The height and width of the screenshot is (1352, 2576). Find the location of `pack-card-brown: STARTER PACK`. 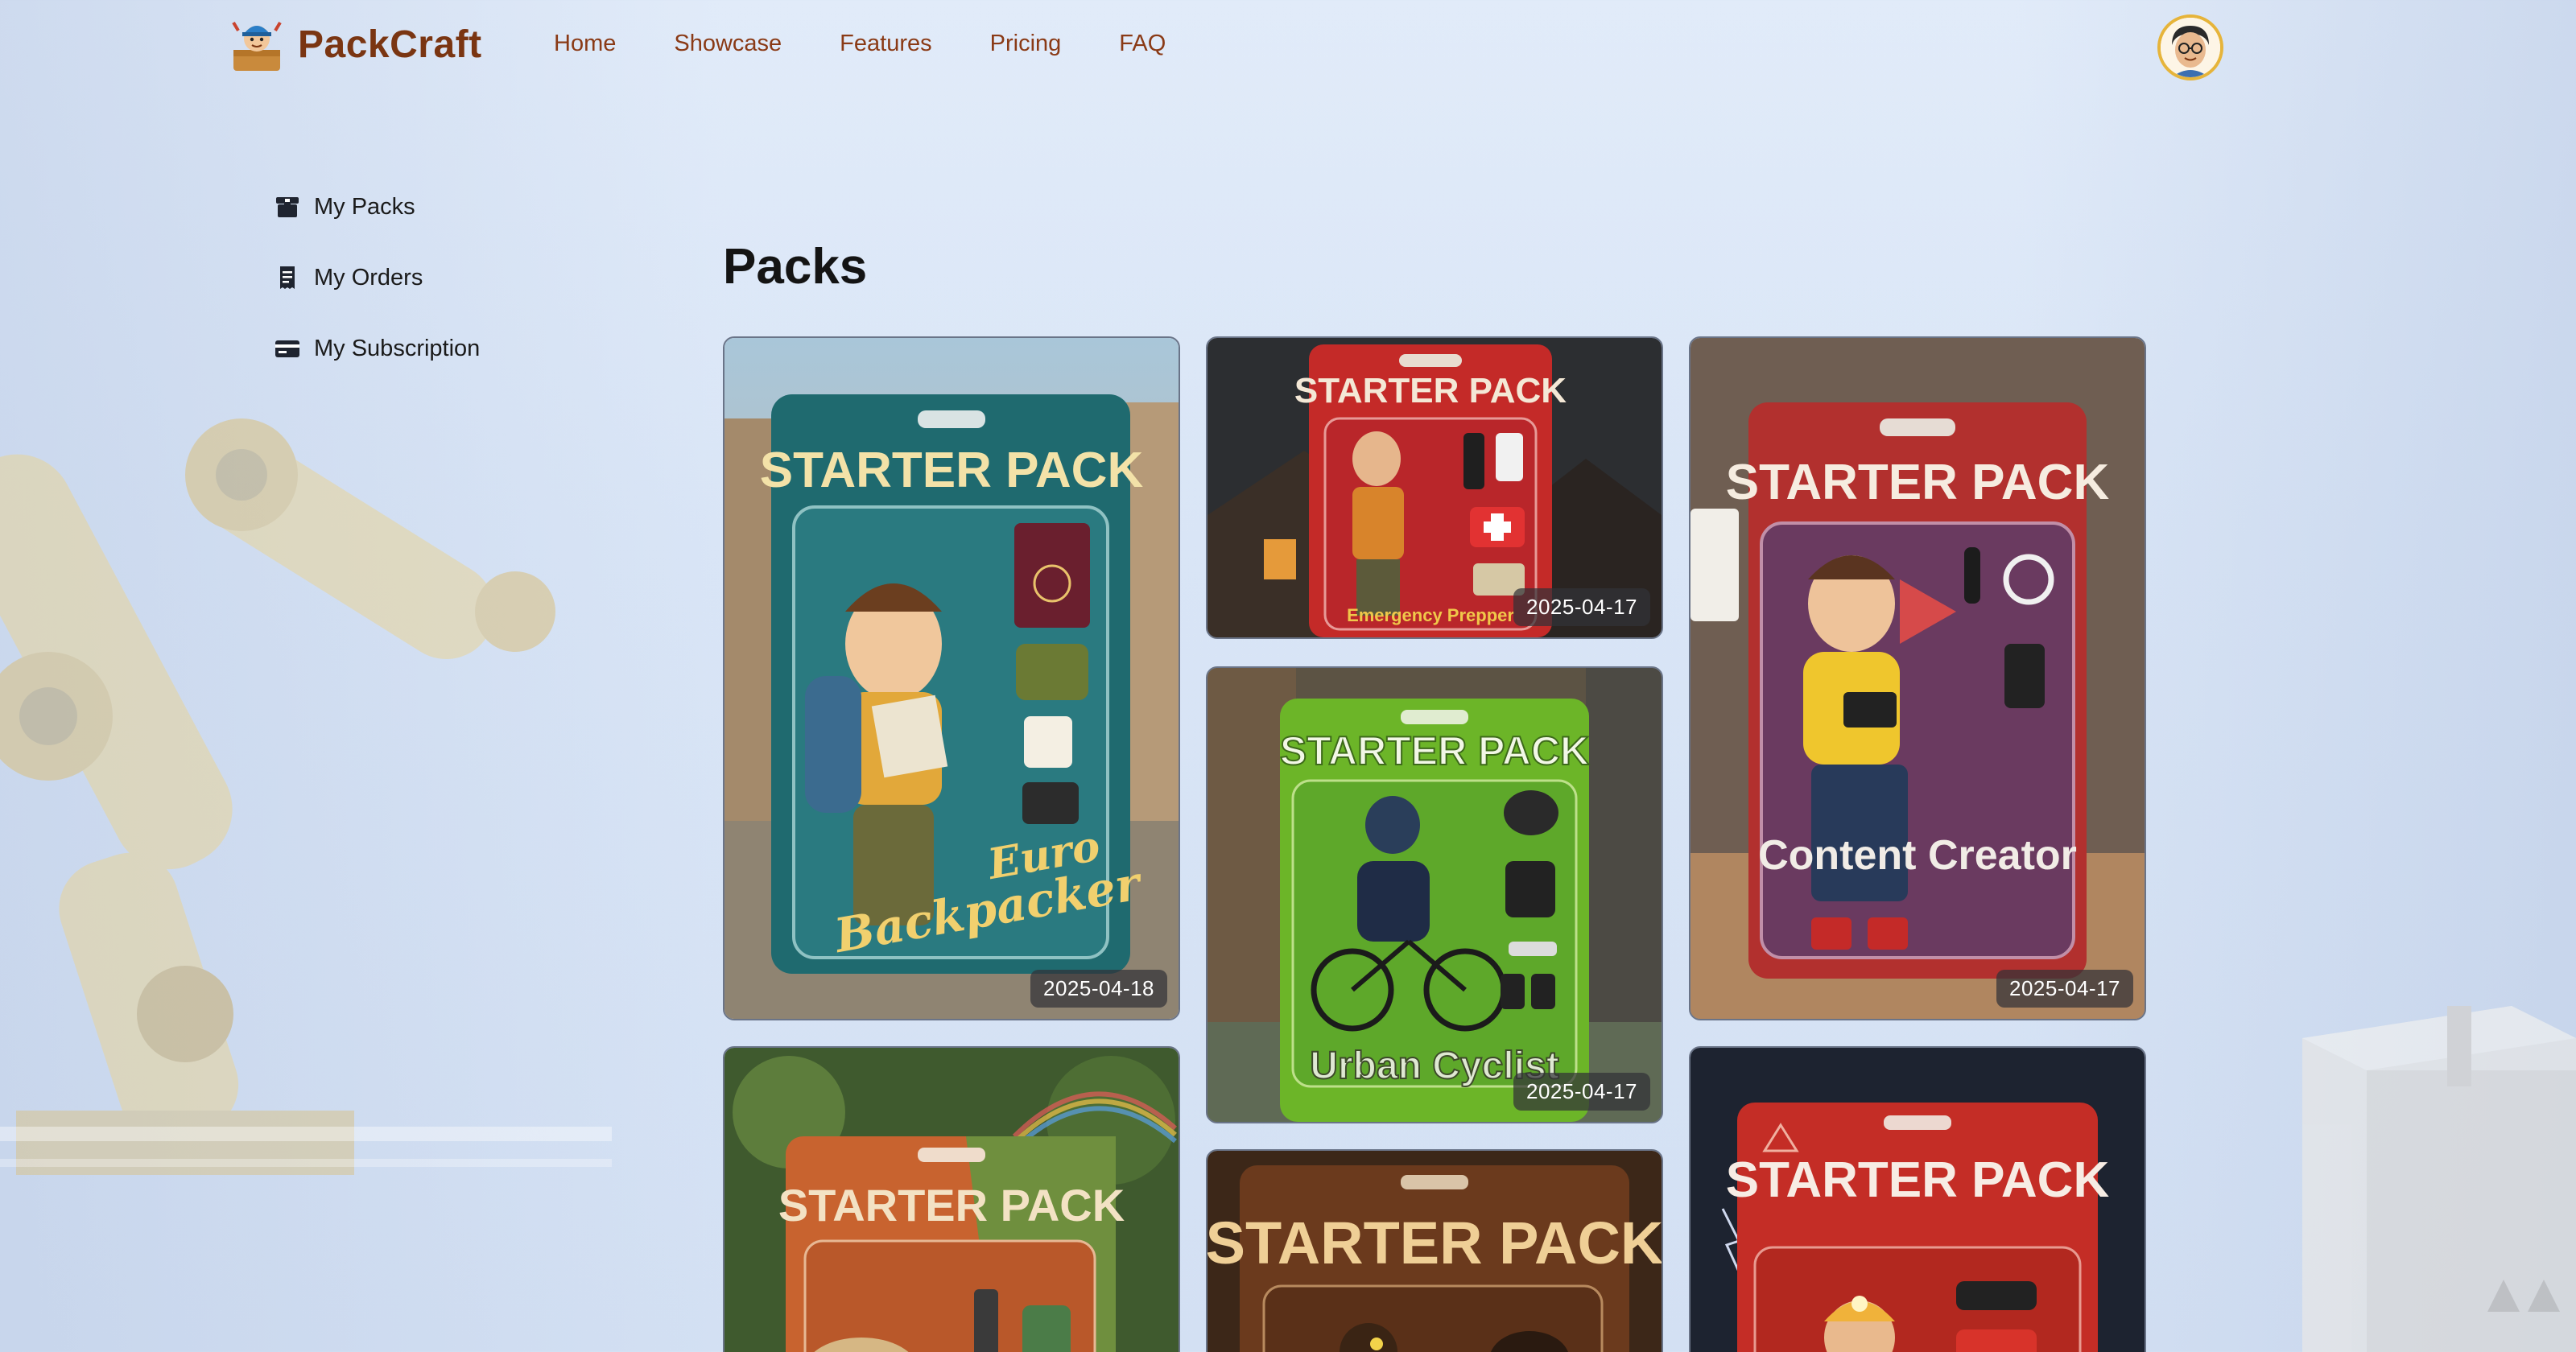

pack-card-brown: STARTER PACK is located at coordinates (1434, 1250).